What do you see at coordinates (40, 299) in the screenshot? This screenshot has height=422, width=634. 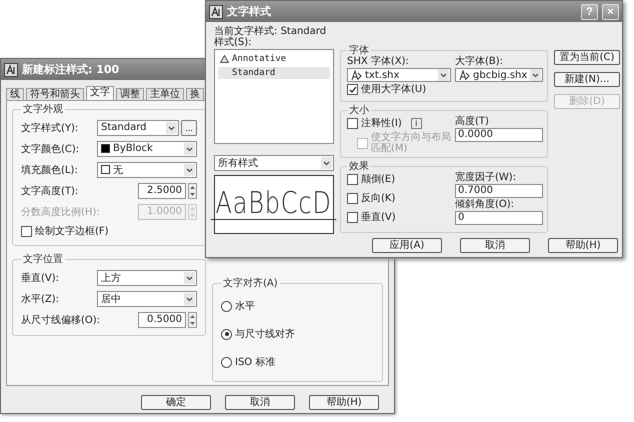 I see `field-label: 水平(Z):` at bounding box center [40, 299].